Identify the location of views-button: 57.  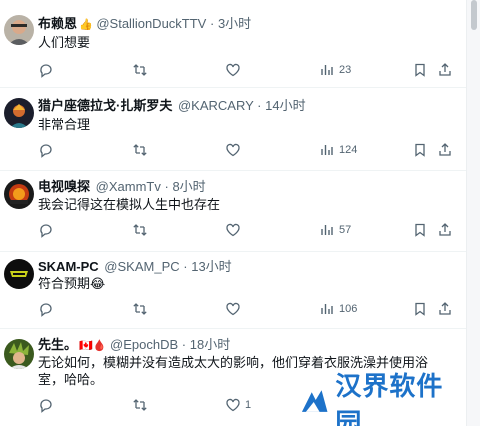
(335, 230).